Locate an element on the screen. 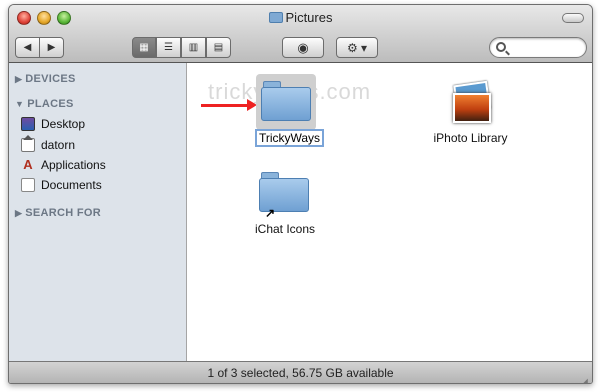 The height and width of the screenshot is (392, 603). back-arrow-icon: ◀ is located at coordinates (27, 47).